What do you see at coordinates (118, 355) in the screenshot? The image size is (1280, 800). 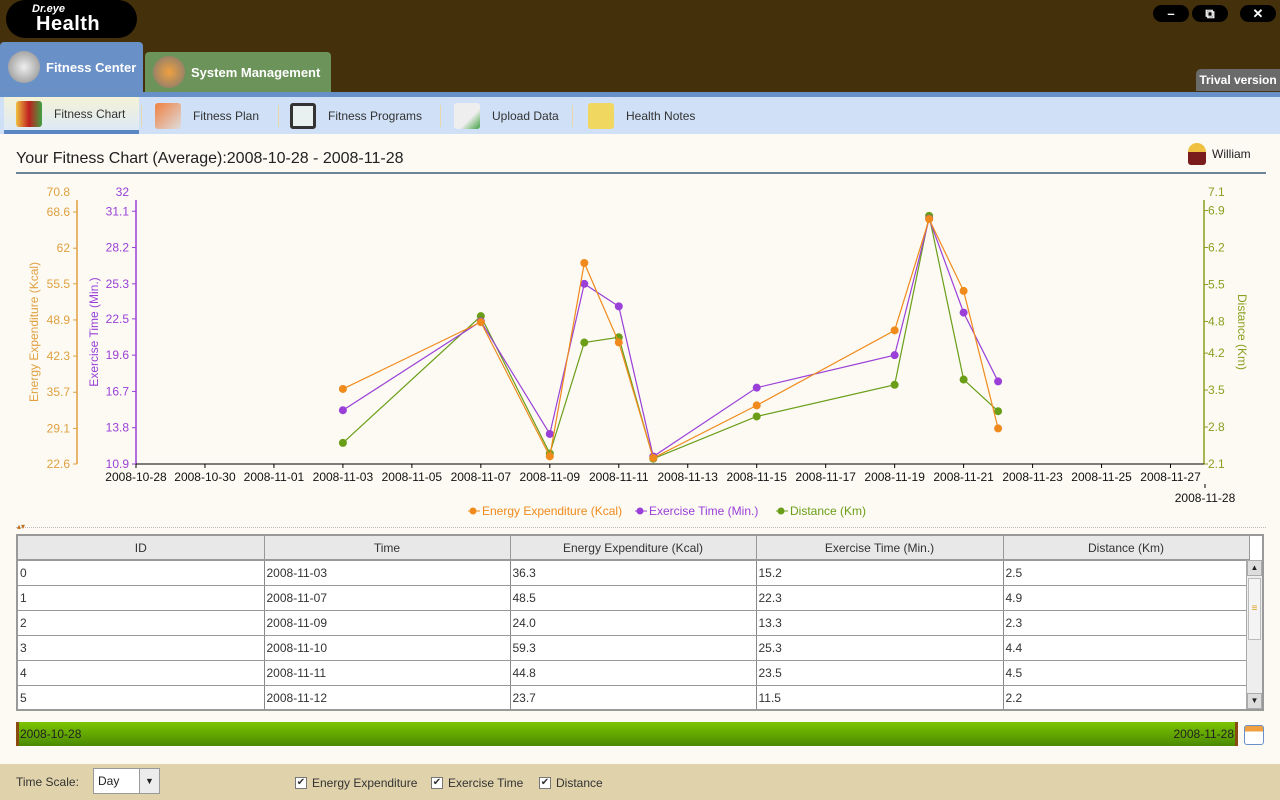 I see `y-tick-label: 19.6` at bounding box center [118, 355].